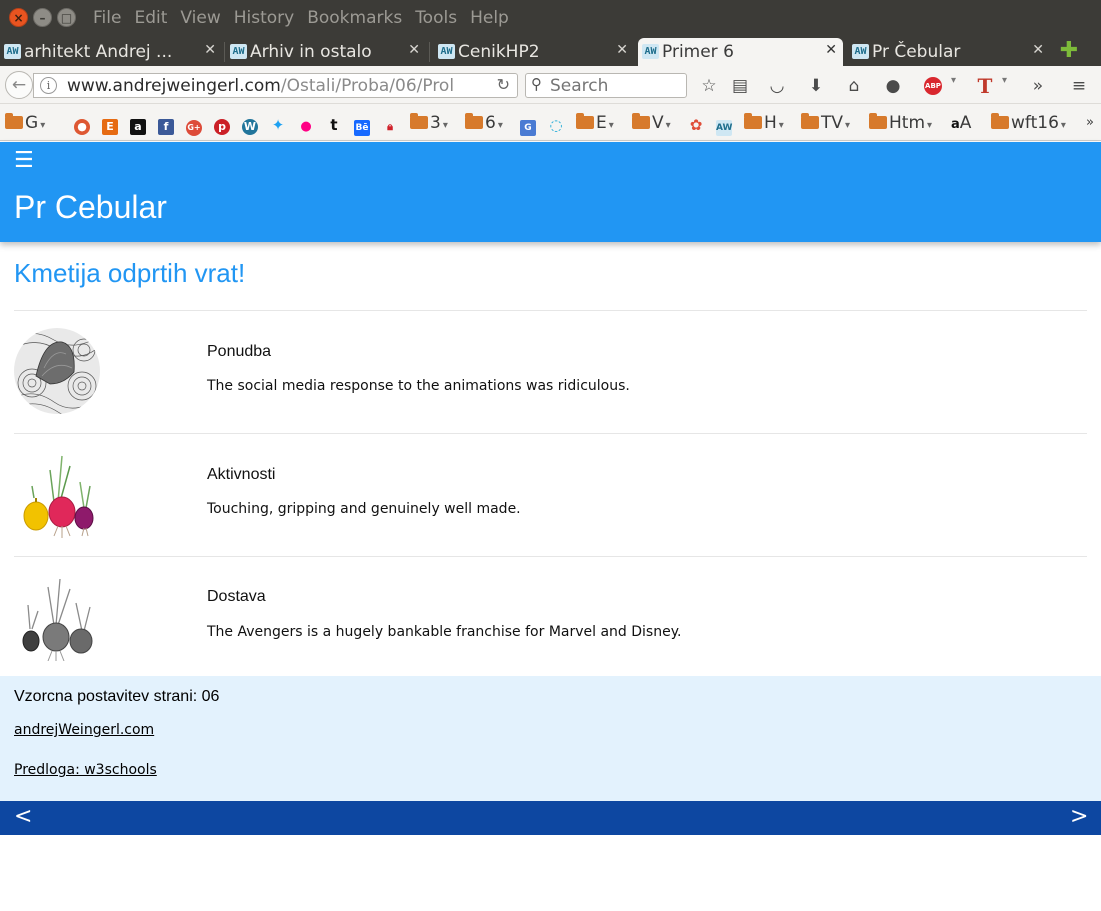  Describe the element at coordinates (1079, 86) in the screenshot. I see `hamburger-menu-icon: ≡` at that location.